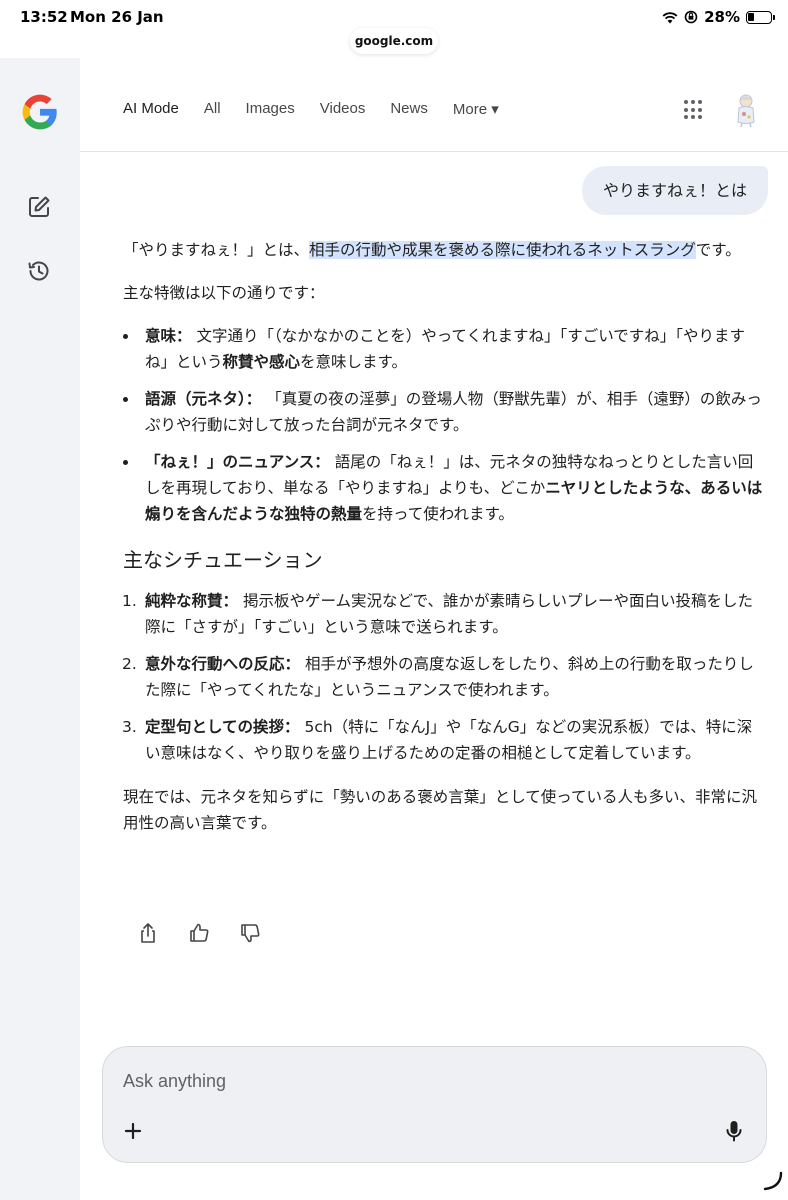  I want to click on features-lead: 主な特徴は以下の通りです：, so click(224, 293).